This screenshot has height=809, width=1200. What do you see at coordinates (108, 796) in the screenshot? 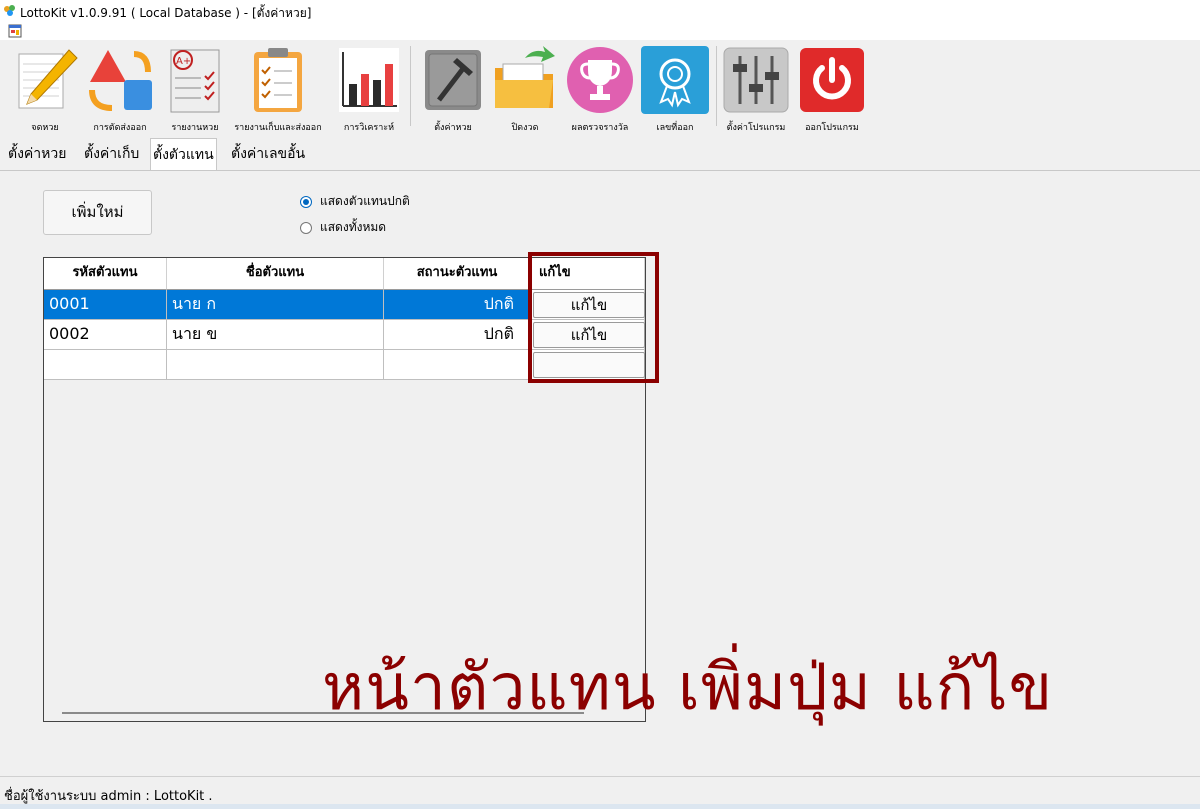
I see `status-user-text: ชื่อผู้ใช้งานระบบ admin : LottoKit .` at bounding box center [108, 796].